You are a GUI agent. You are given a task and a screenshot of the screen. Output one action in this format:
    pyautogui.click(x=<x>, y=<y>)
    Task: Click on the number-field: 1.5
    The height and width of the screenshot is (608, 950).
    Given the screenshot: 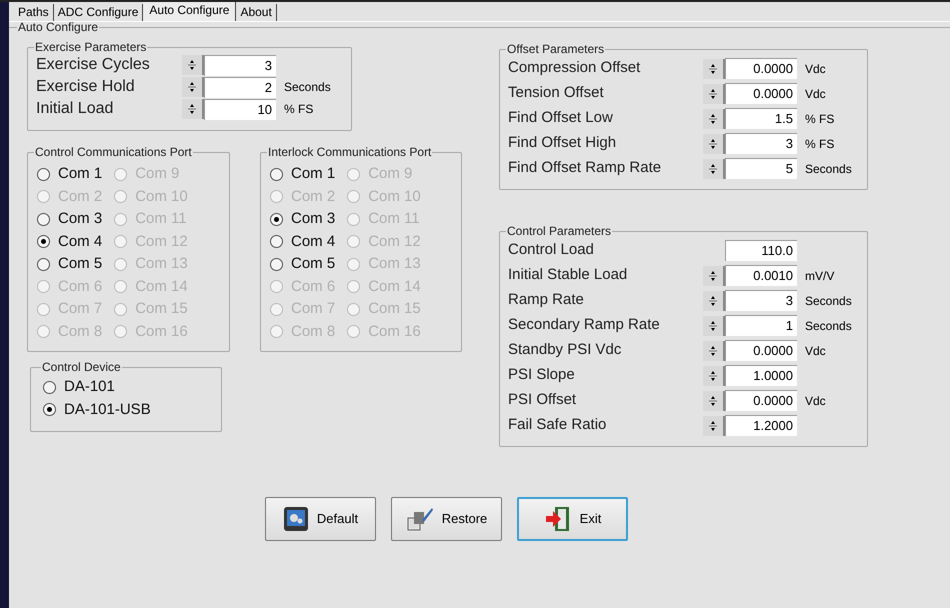 What is the action you would take?
    pyautogui.click(x=761, y=118)
    